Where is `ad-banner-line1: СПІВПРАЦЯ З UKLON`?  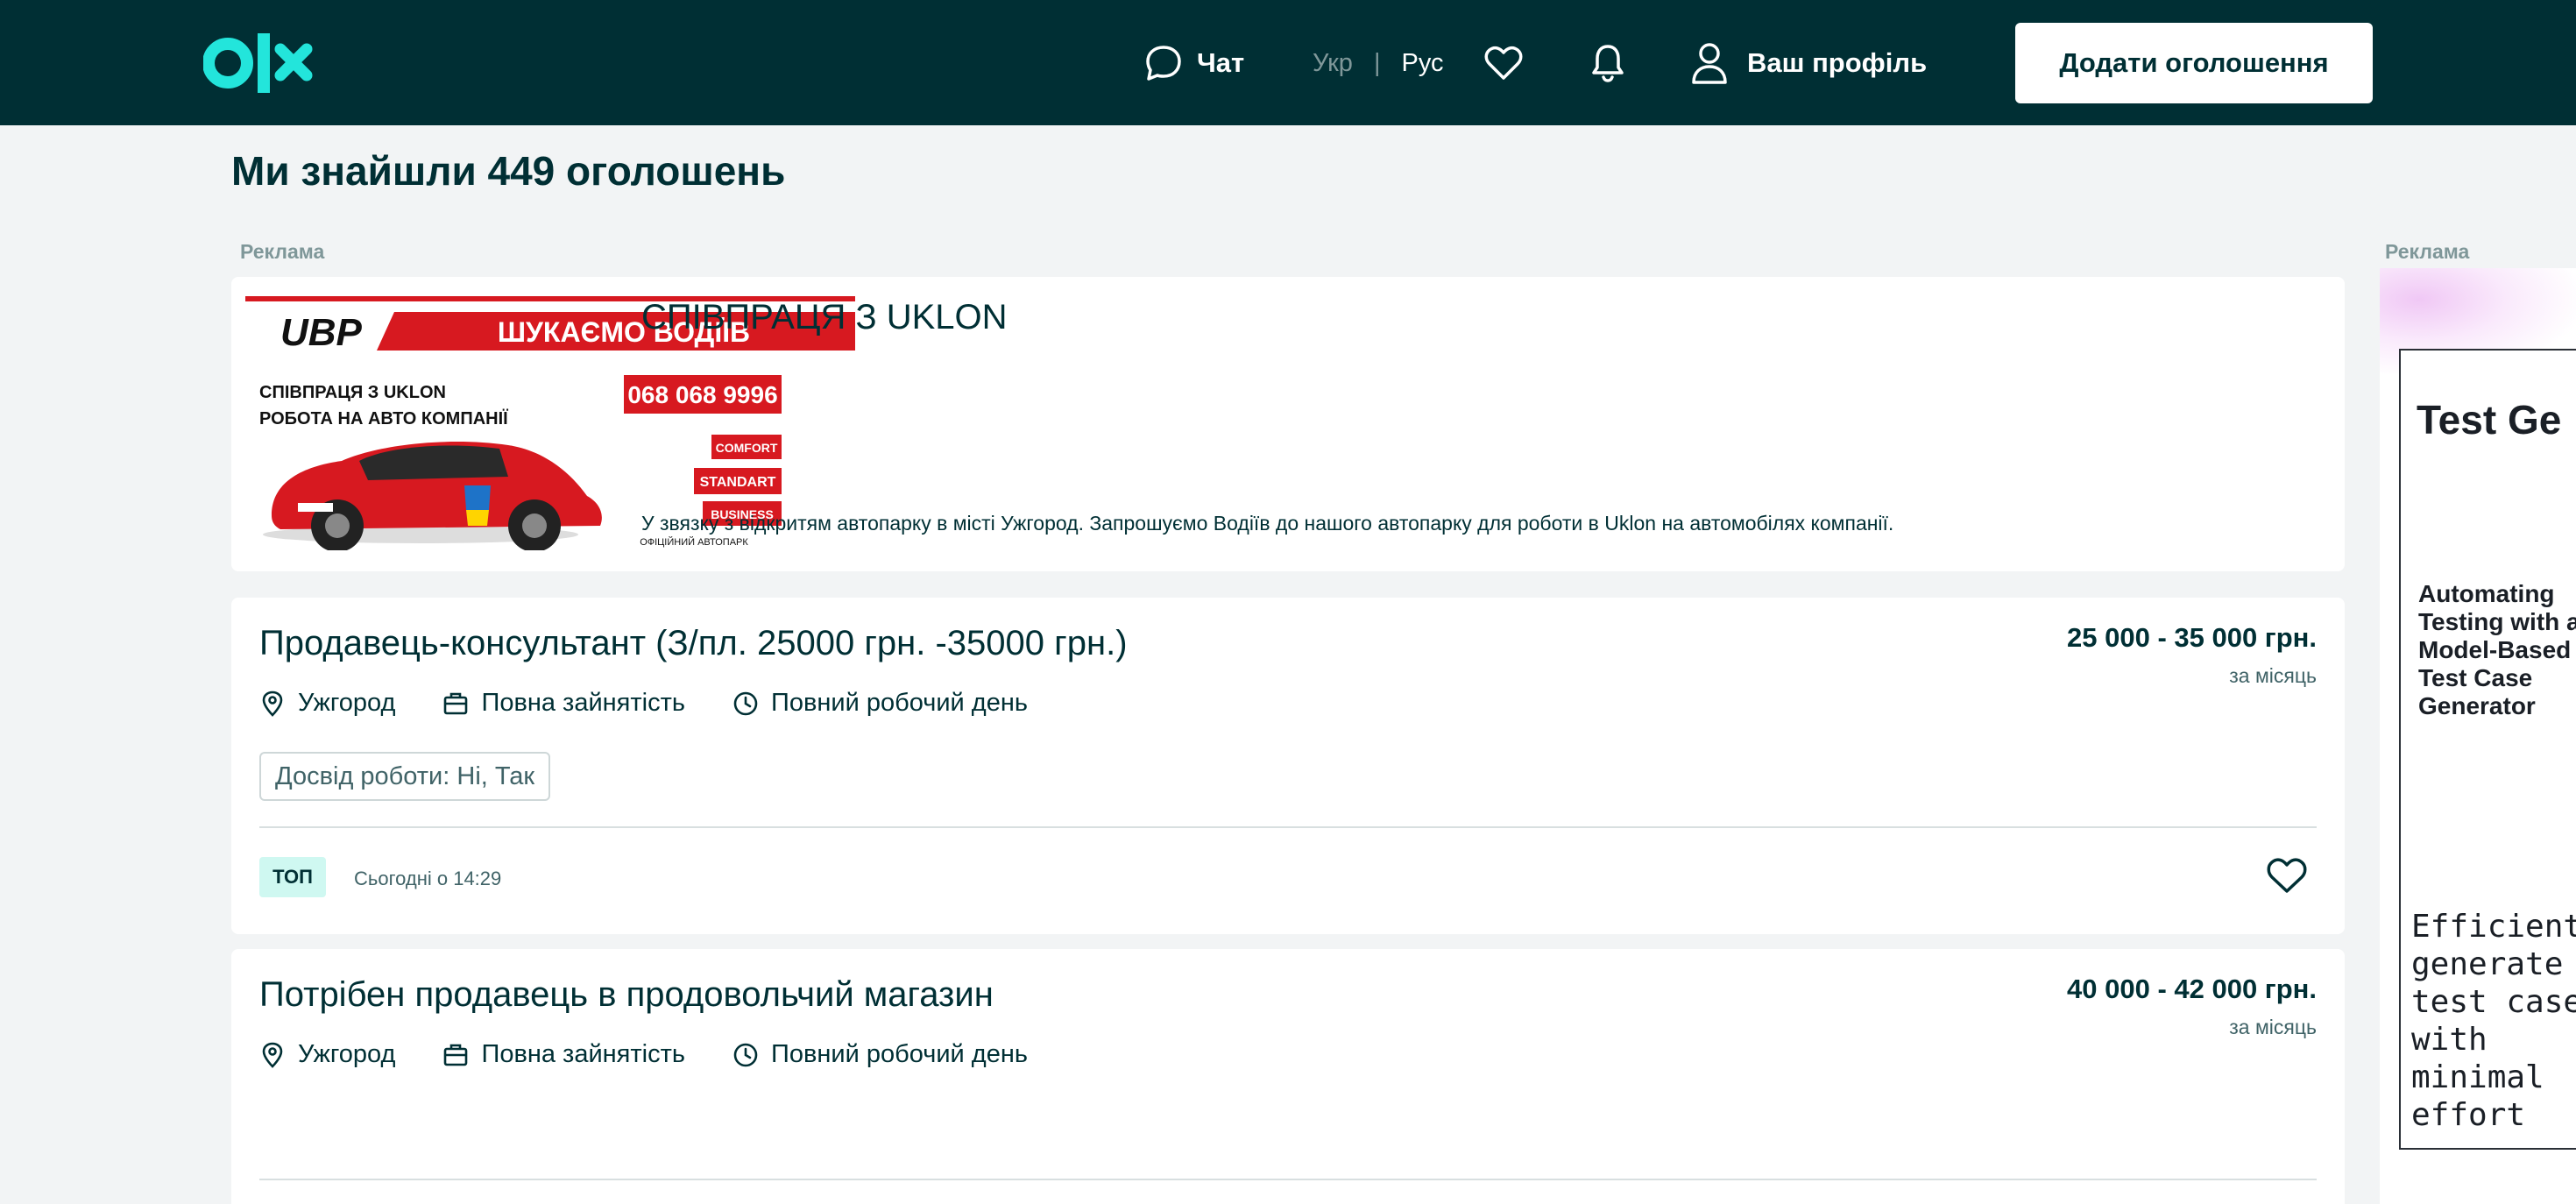
ad-banner-line1: СПІВПРАЦЯ З UKLON is located at coordinates (352, 392).